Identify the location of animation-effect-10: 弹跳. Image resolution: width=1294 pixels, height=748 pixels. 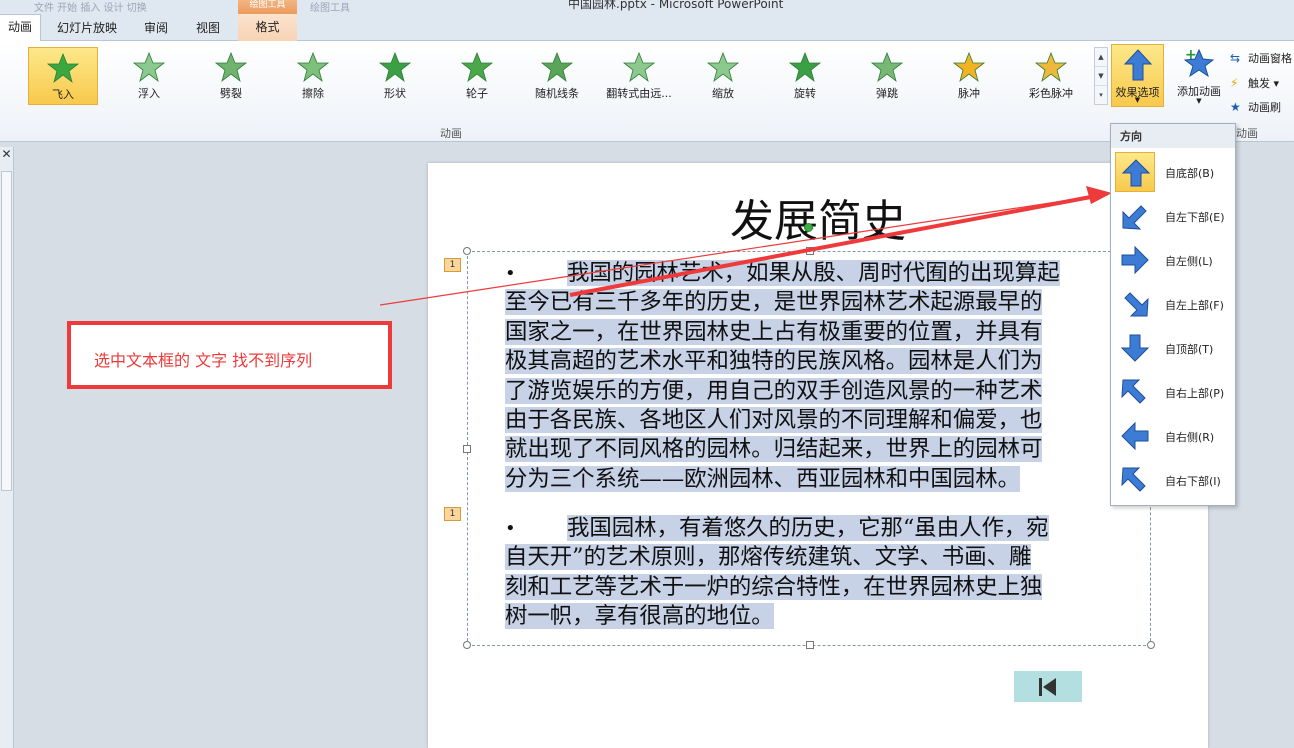
(887, 76).